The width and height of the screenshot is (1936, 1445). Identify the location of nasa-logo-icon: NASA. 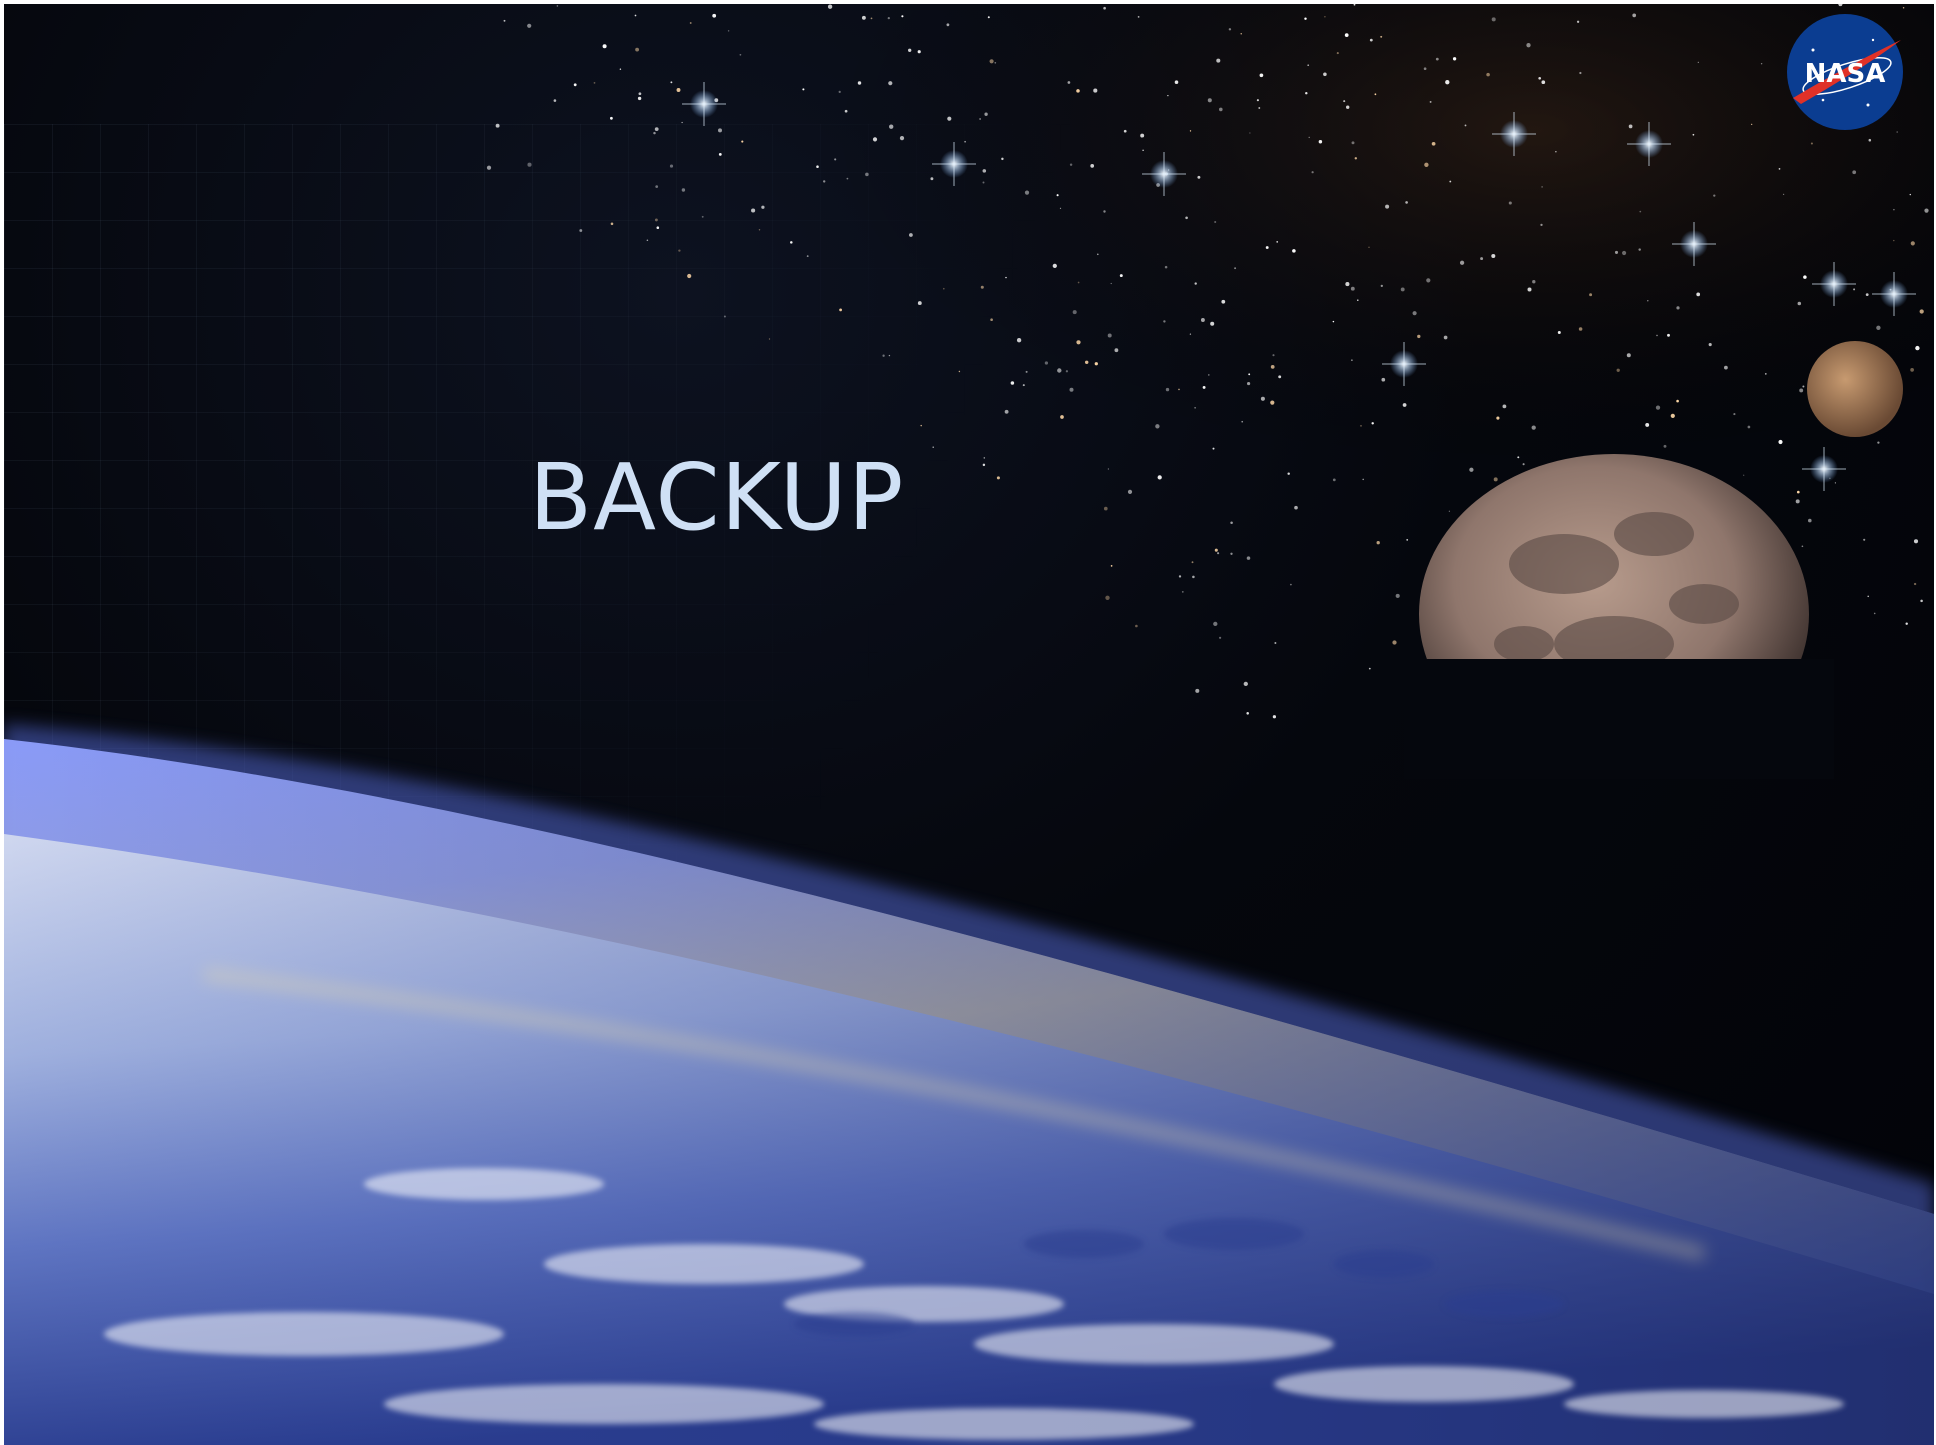
(1845, 72).